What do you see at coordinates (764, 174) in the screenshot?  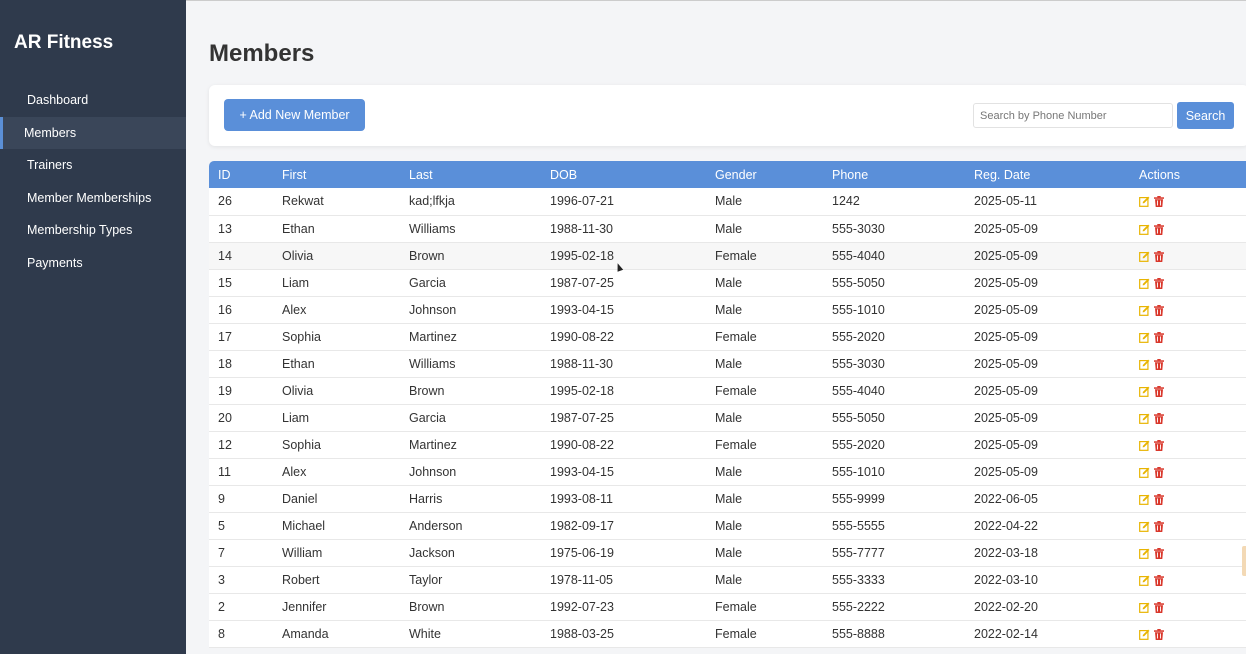 I see `column-header-gender: Gender` at bounding box center [764, 174].